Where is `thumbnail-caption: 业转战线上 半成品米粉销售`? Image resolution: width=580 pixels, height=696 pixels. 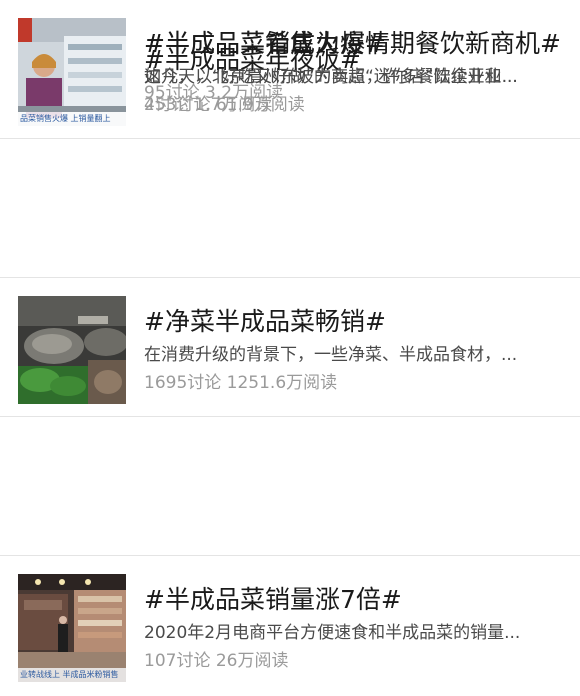
thumbnail-caption: 业转战线上 半成品米粉销售 is located at coordinates (72, 675).